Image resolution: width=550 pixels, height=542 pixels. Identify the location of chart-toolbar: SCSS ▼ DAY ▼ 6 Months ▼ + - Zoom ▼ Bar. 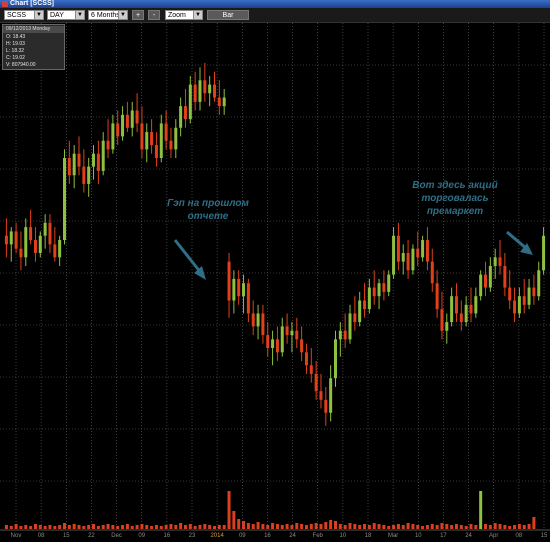
(275, 15).